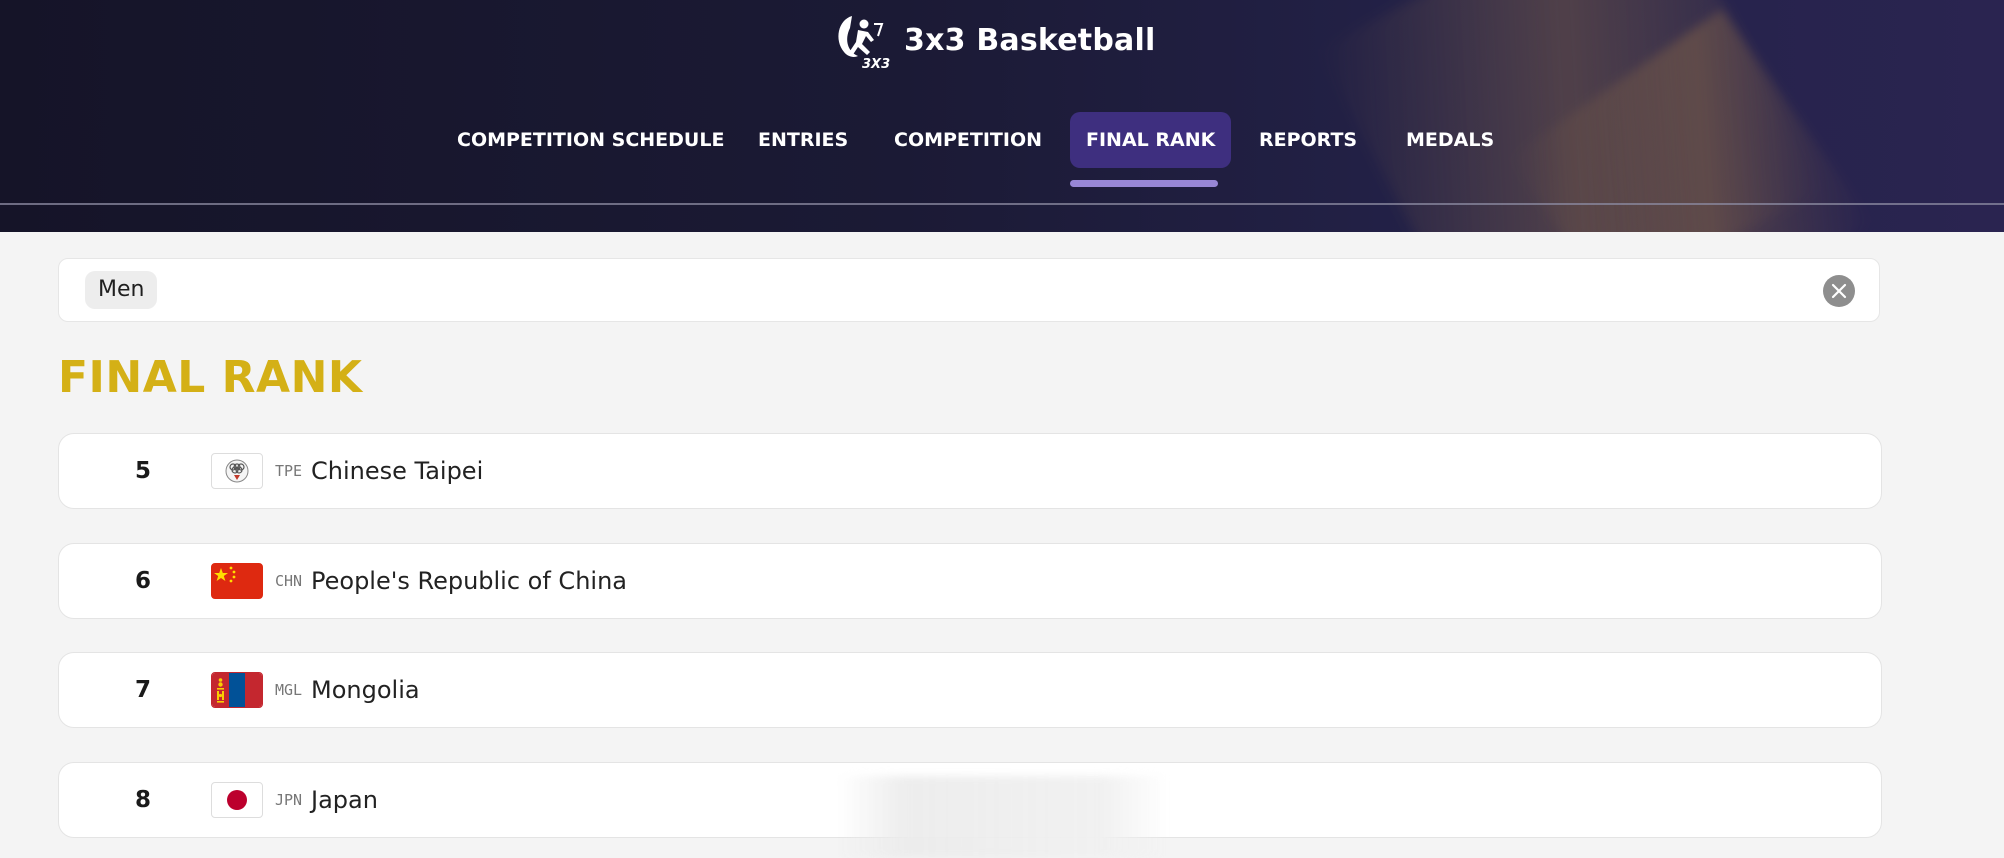  What do you see at coordinates (590, 140) in the screenshot?
I see `nav-competition-schedule: COMPETITION SCHEDULE` at bounding box center [590, 140].